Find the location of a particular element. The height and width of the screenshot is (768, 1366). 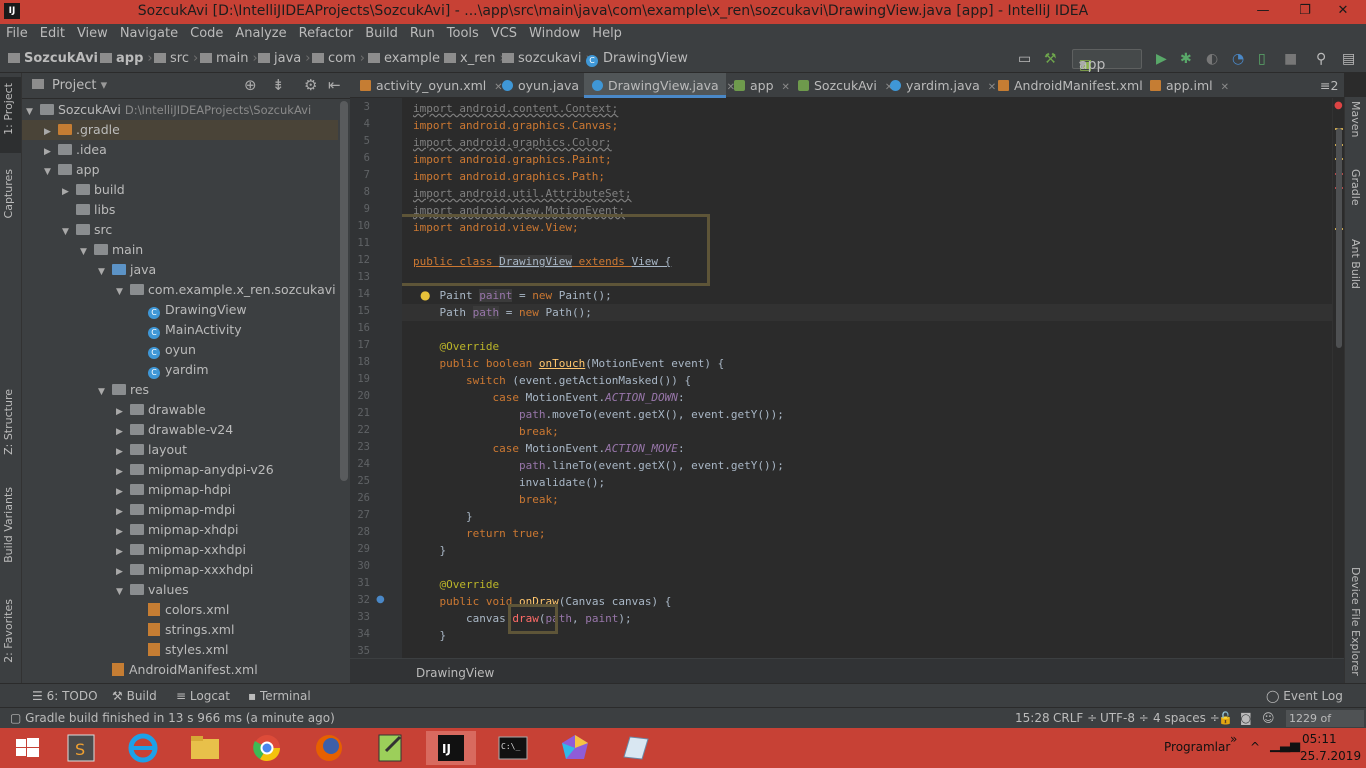

tree-item: styles.xml is located at coordinates (180, 650).